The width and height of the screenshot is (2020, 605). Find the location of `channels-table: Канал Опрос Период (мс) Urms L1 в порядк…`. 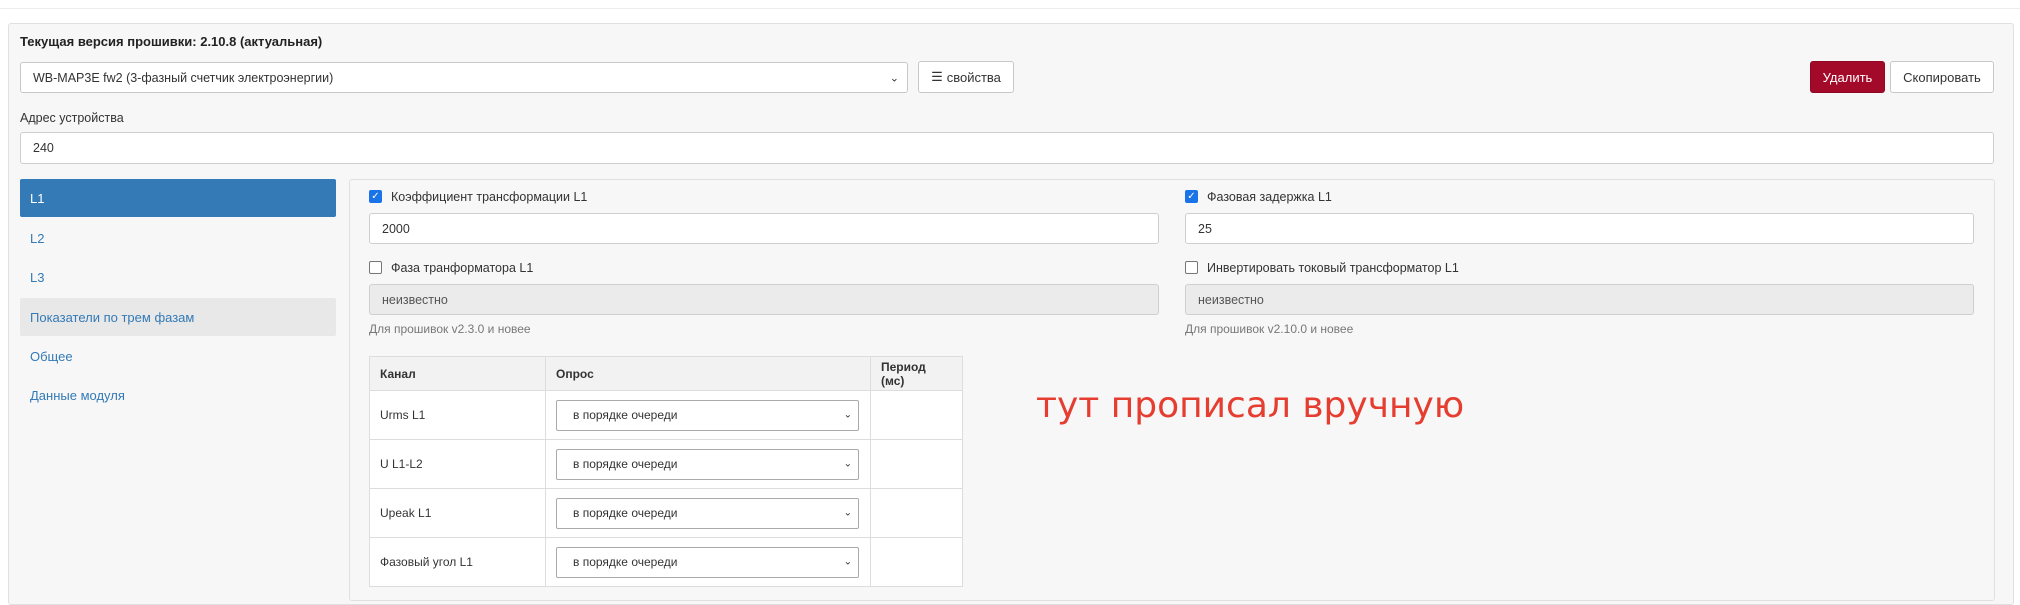

channels-table: Канал Опрос Период (мс) Urms L1 в порядк… is located at coordinates (666, 471).